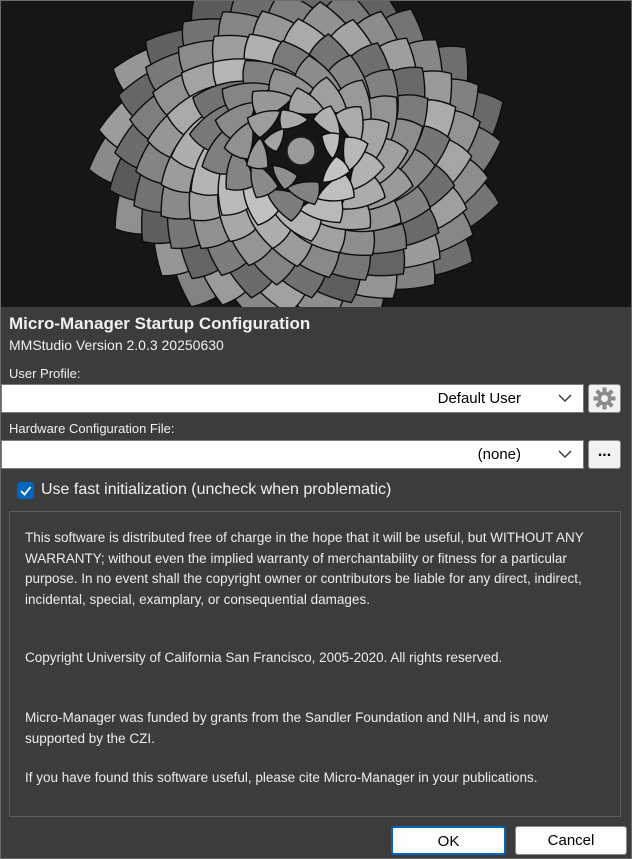 Image resolution: width=632 pixels, height=859 pixels. I want to click on cancel-button: Cancel, so click(571, 840).